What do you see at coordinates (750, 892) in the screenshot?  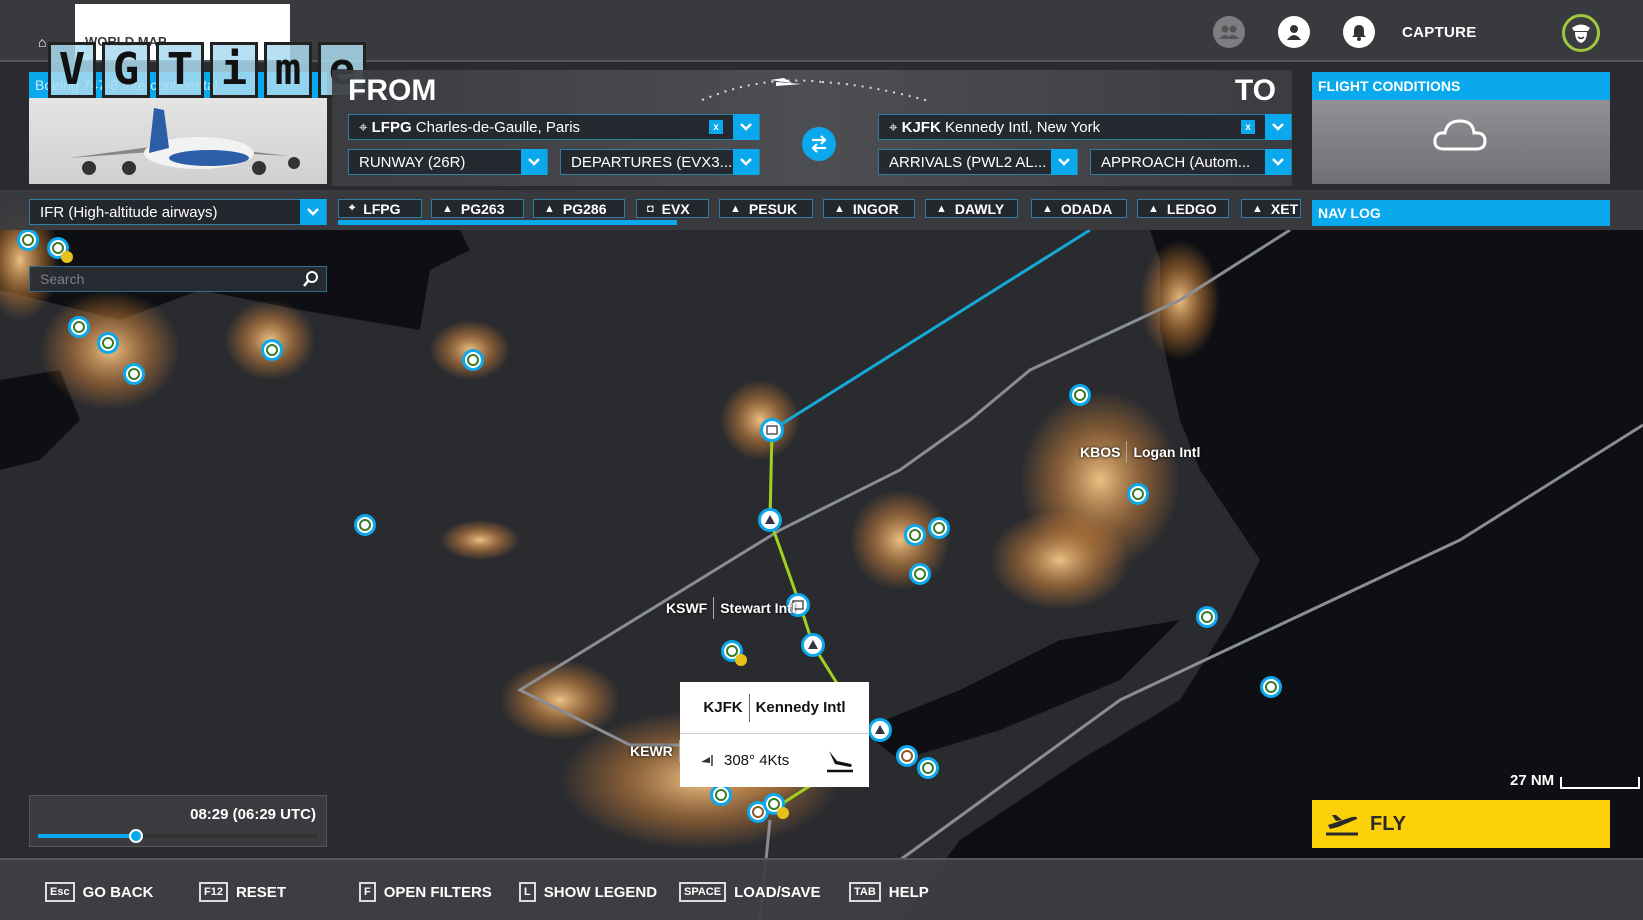 I see `load-save-hint: SPACE LOAD/SAVE` at bounding box center [750, 892].